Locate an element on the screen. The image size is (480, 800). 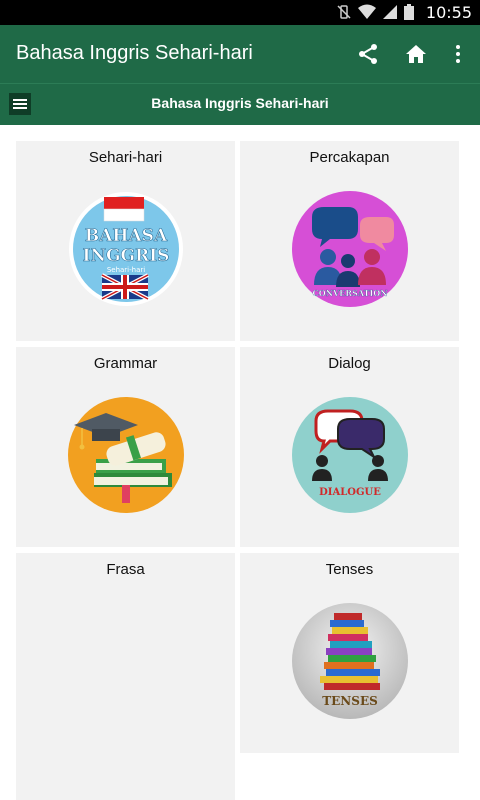
stacked-books-icon: TENSES is located at coordinates (349, 661).